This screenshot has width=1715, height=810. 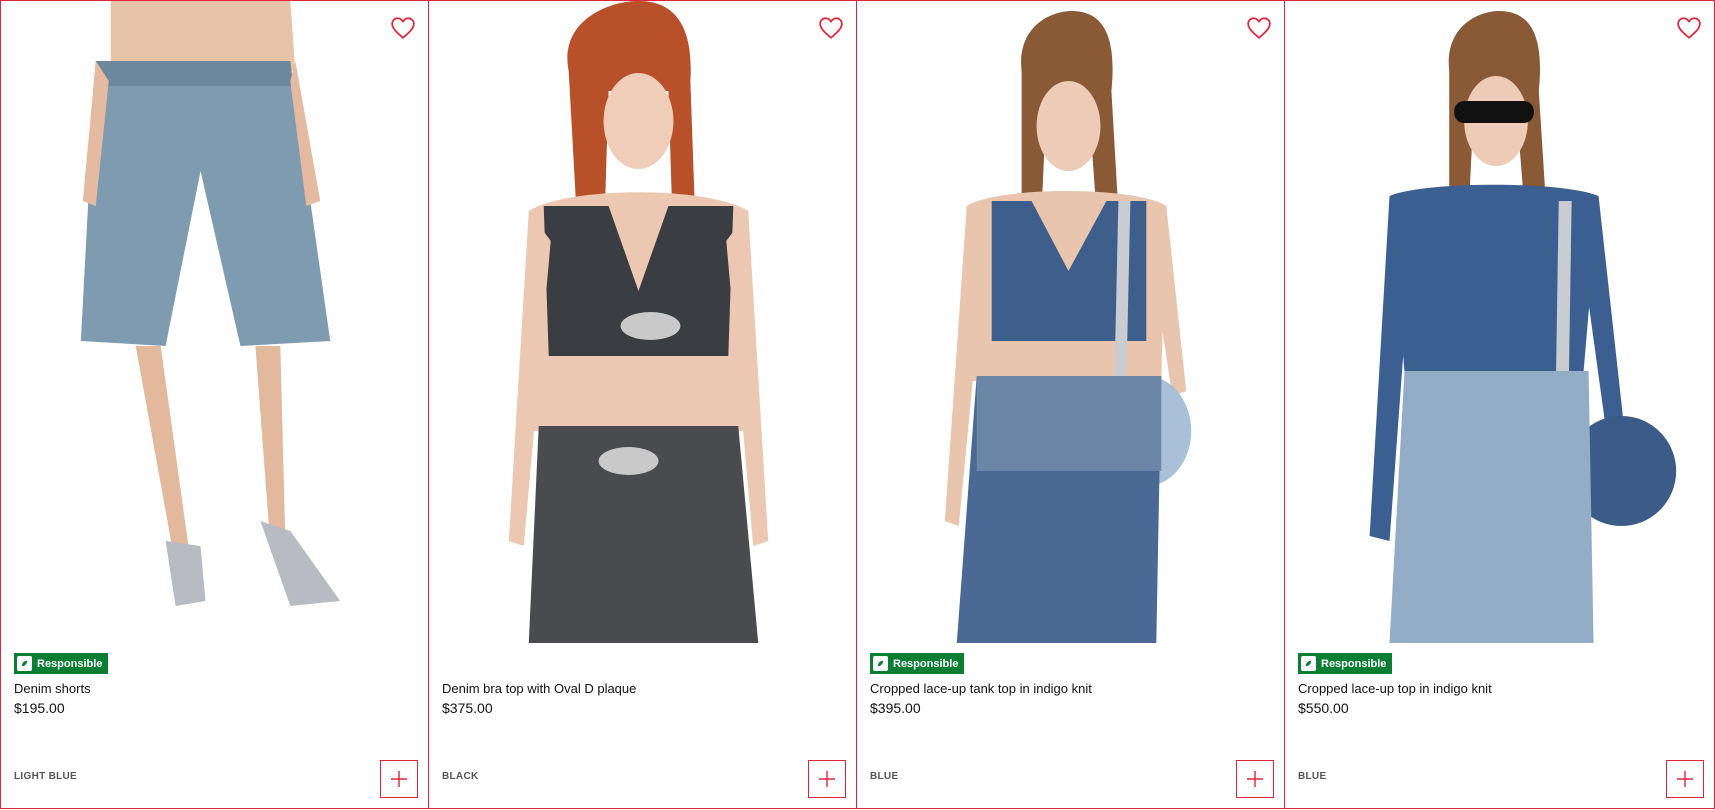 I want to click on product-name: Denim shorts, so click(x=52, y=688).